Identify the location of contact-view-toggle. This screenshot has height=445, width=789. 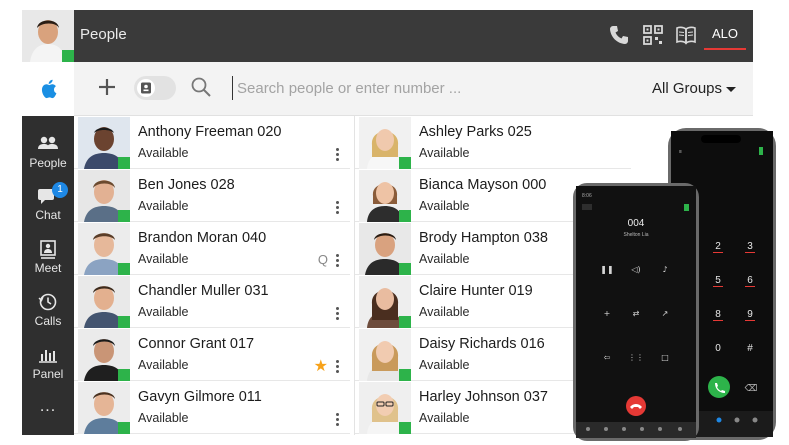
(155, 88).